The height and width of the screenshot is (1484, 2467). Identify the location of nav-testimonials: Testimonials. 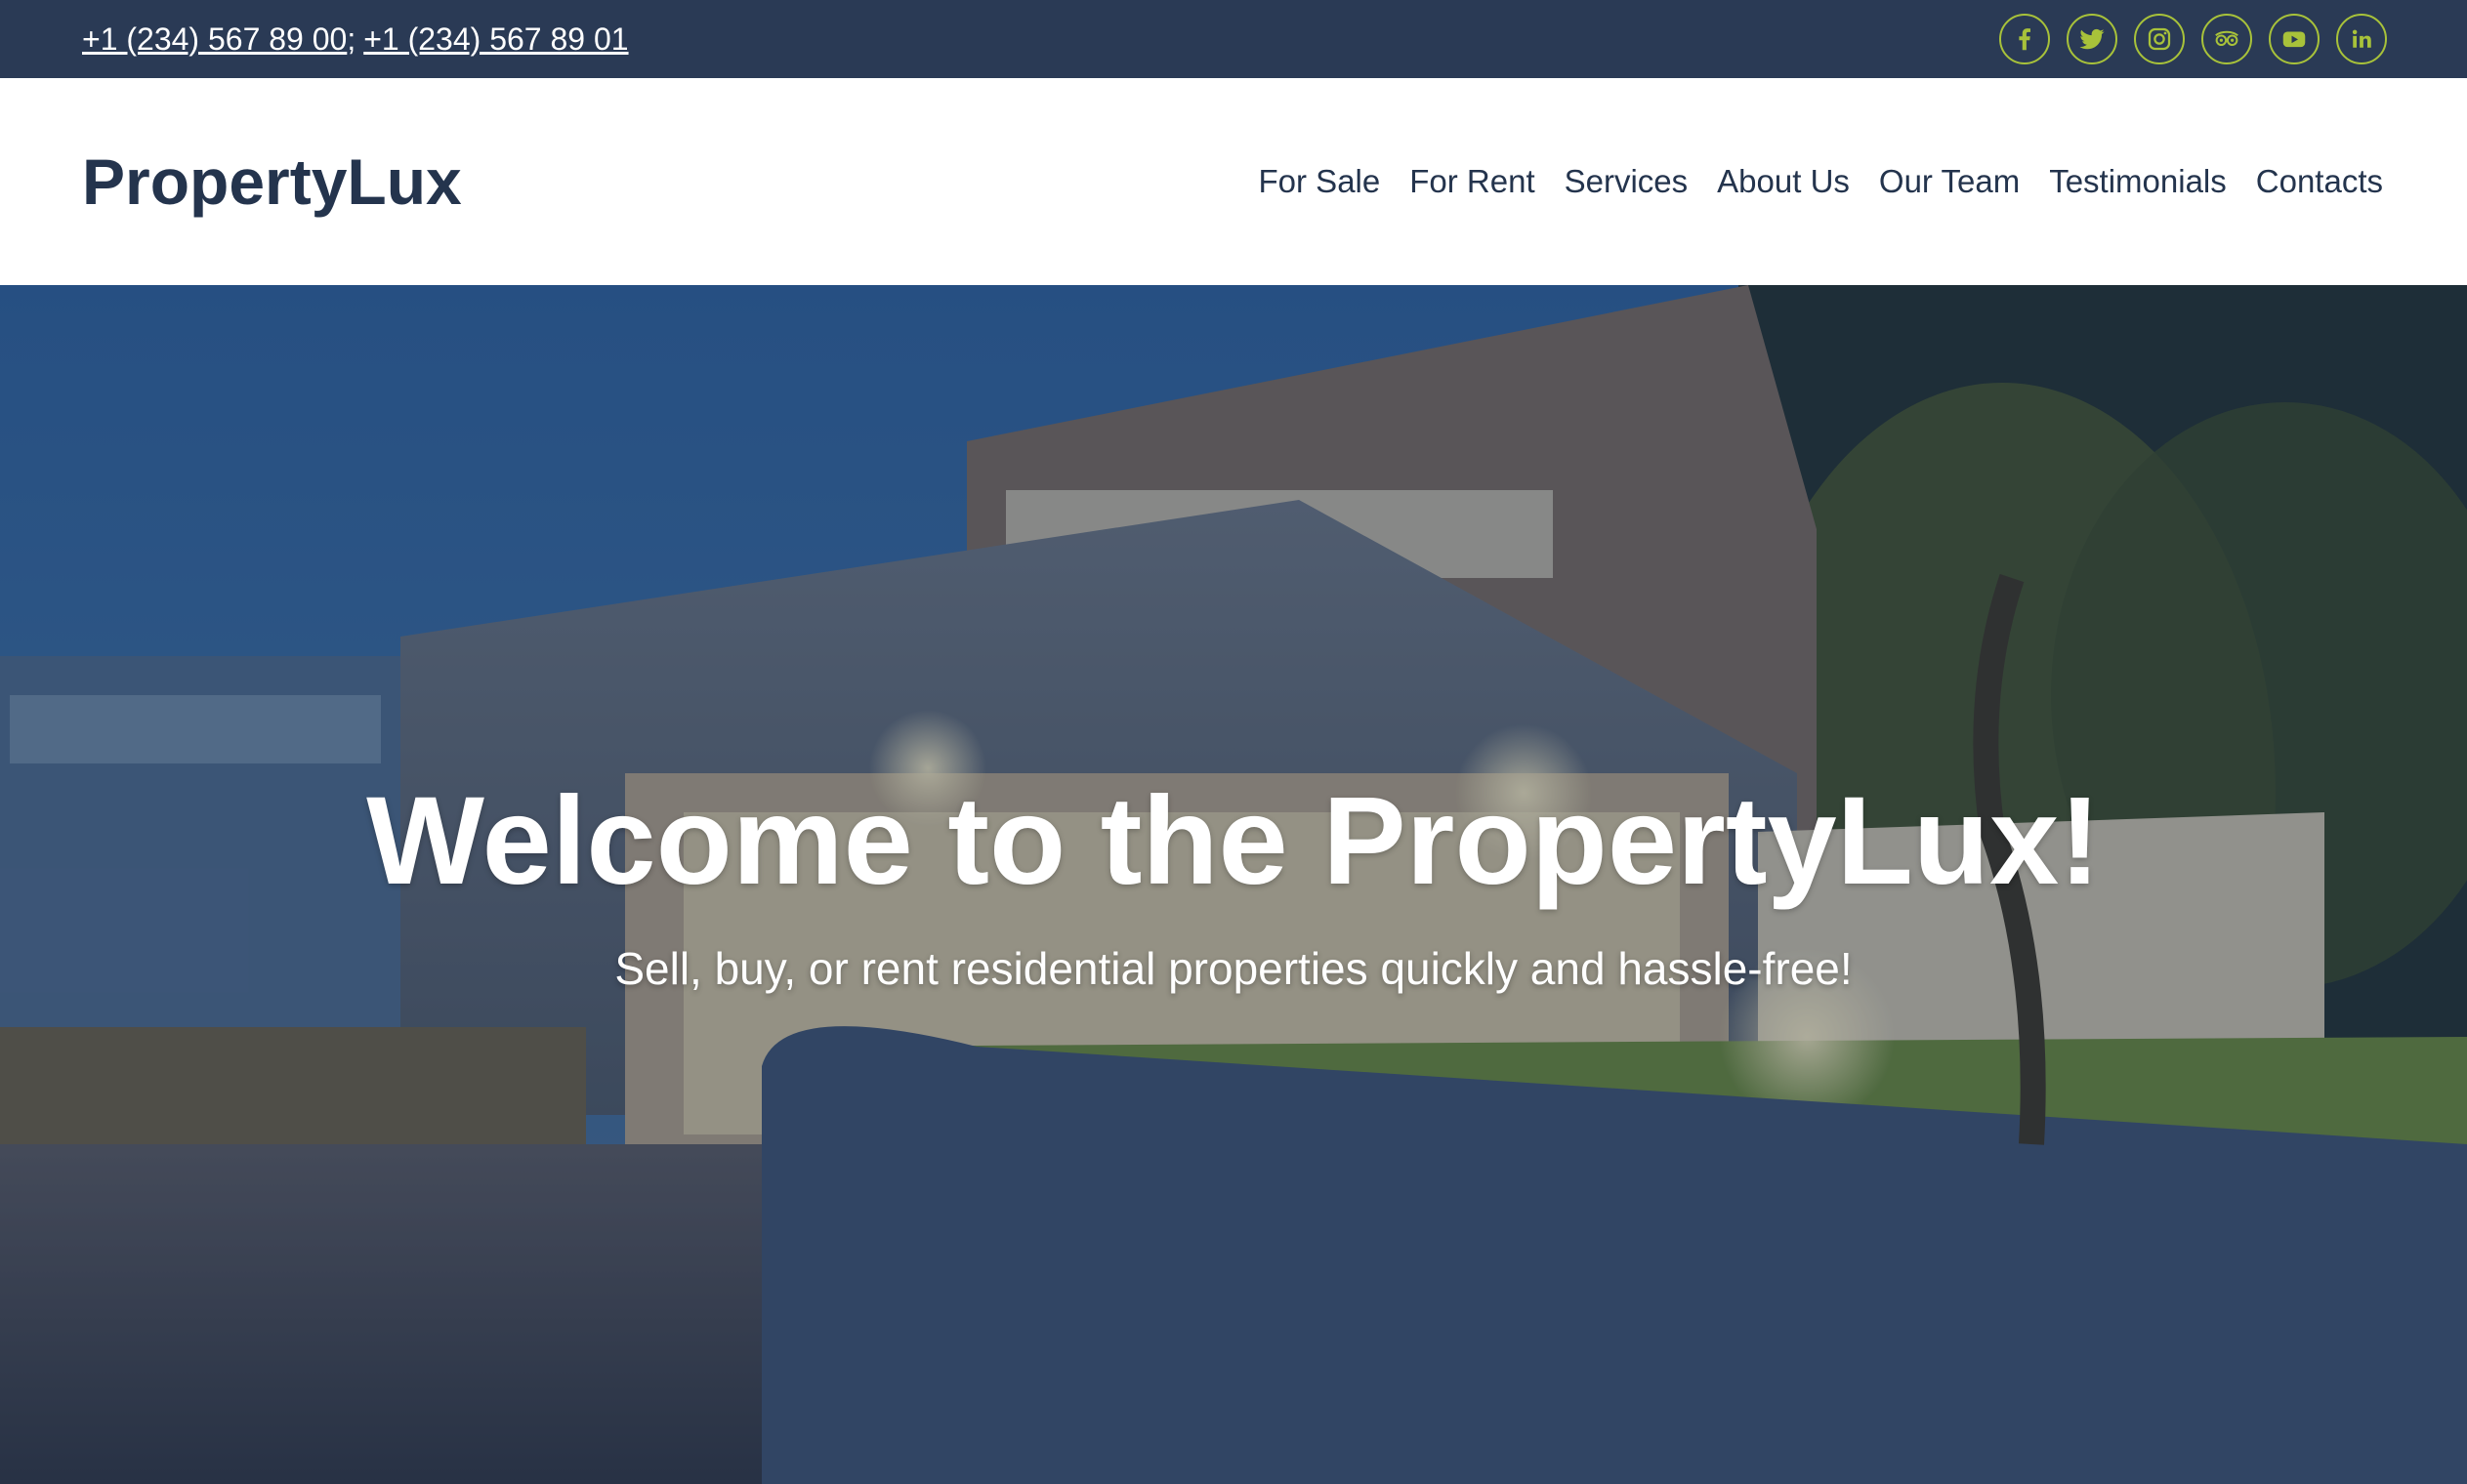
(2138, 182).